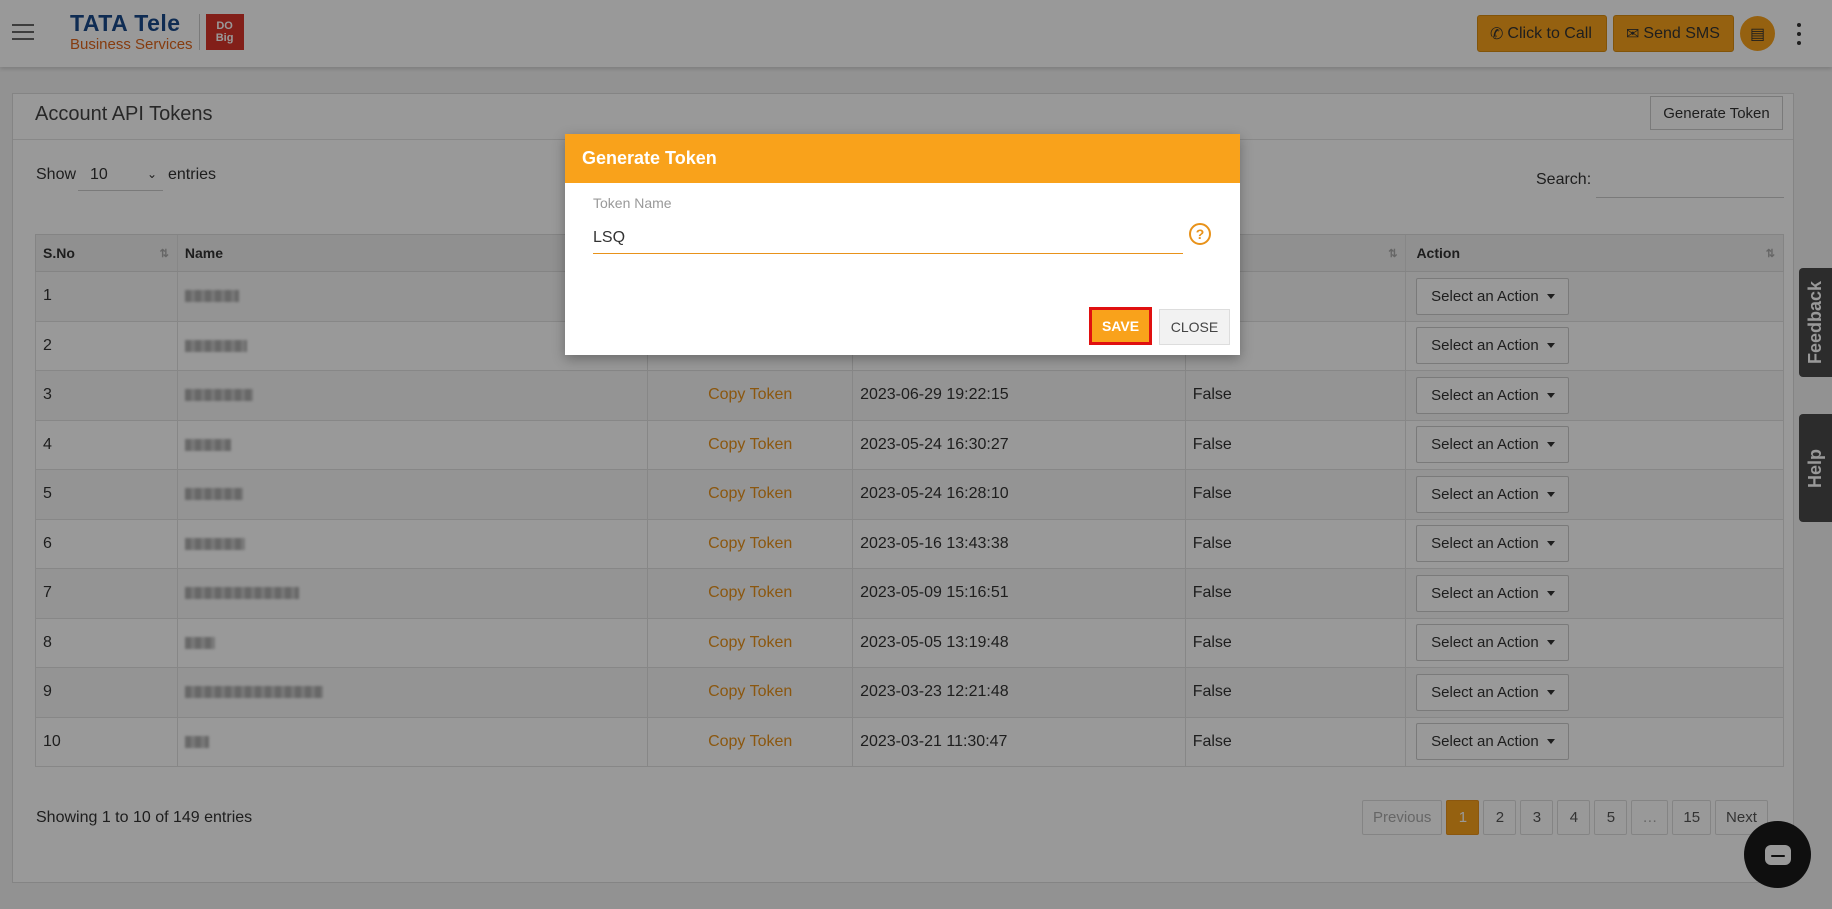 The image size is (1832, 909). Describe the element at coordinates (1200, 234) in the screenshot. I see `help-circle-icon: ?` at that location.